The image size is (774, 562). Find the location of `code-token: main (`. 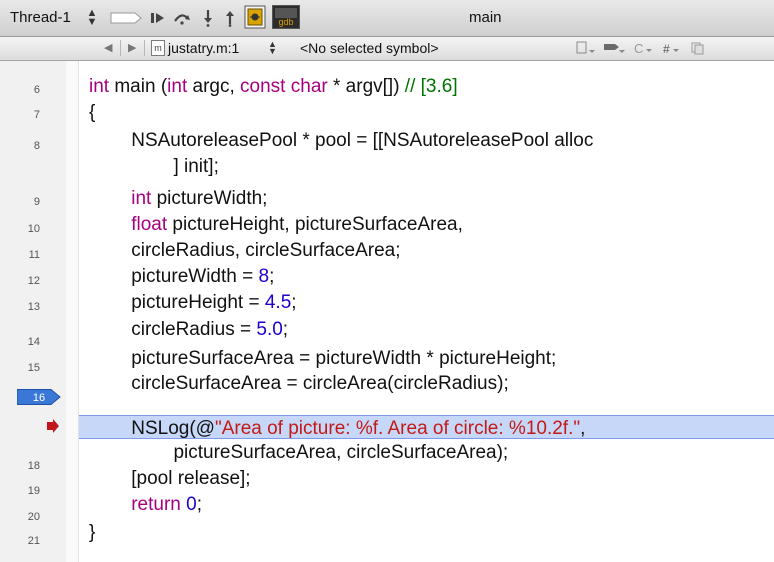

code-token: main ( is located at coordinates (138, 86).